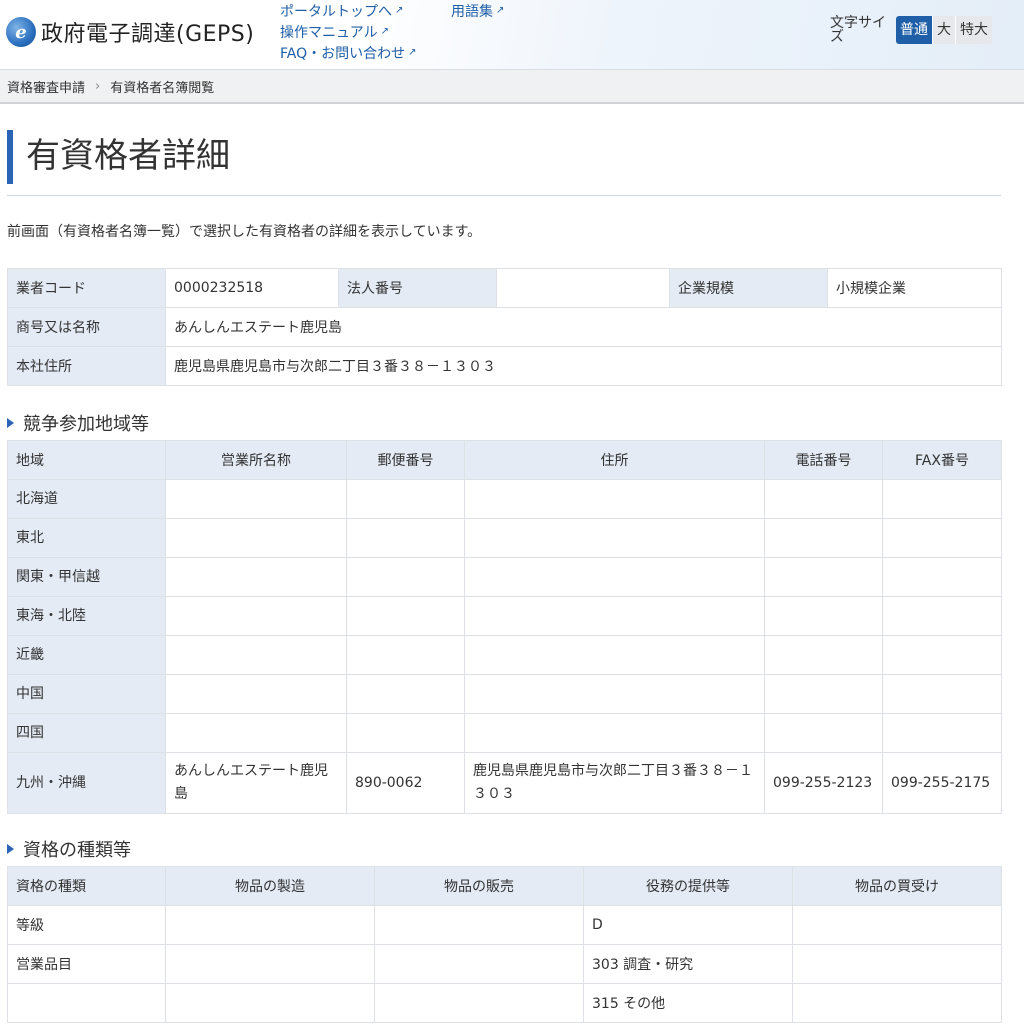 The image size is (1024, 1024). I want to click on row-label-cell: 四国, so click(86, 733).